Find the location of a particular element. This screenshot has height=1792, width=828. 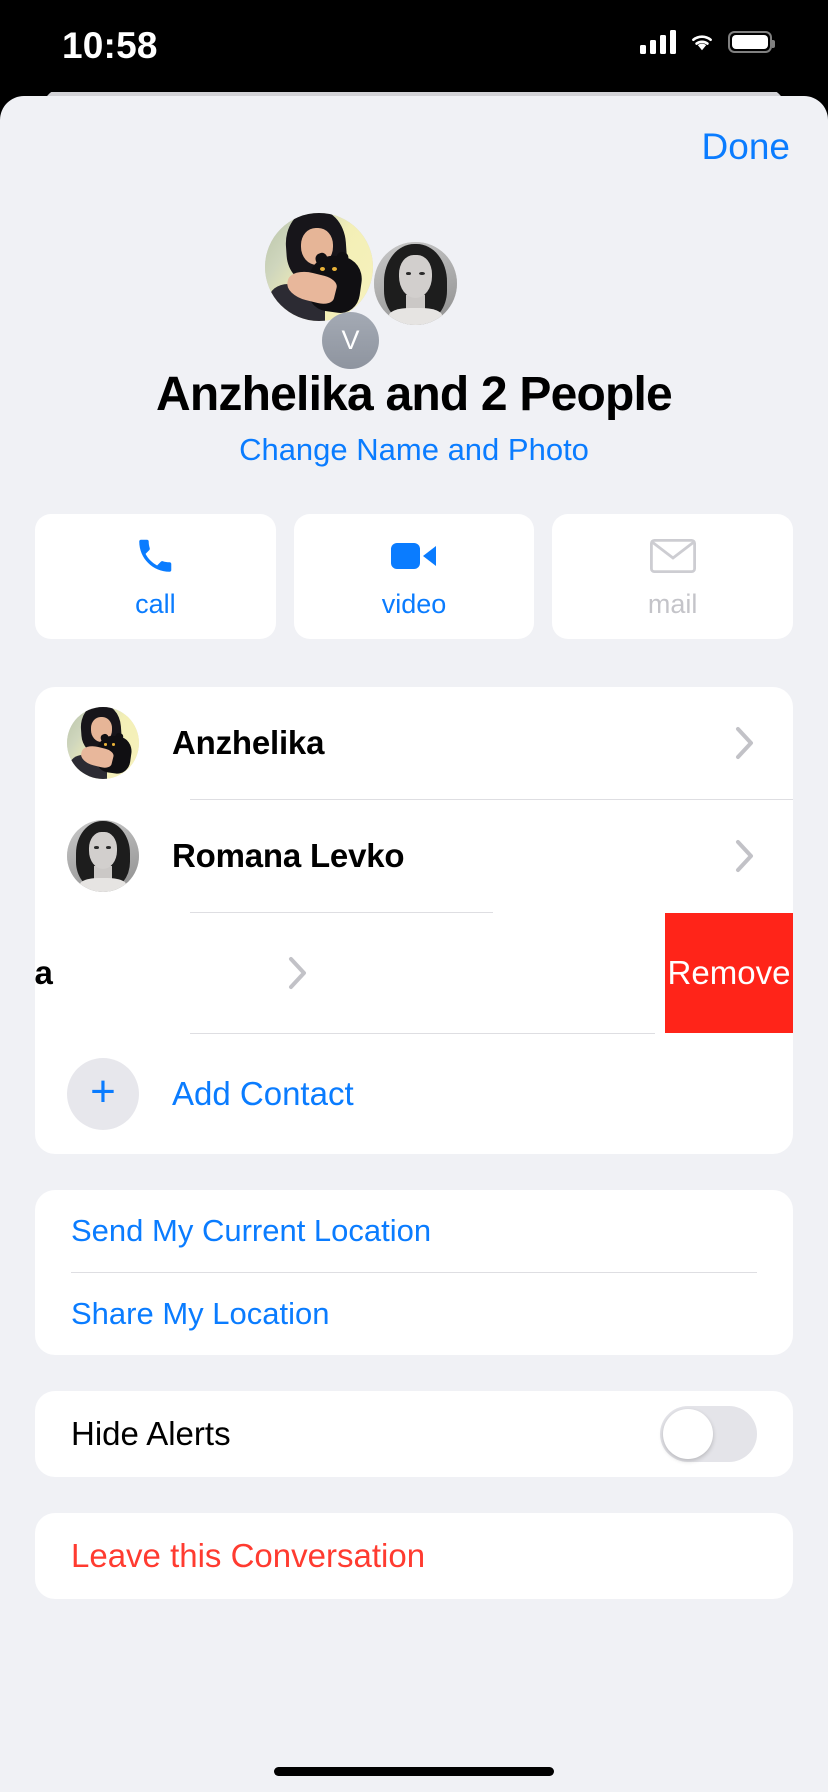

mail-label: mail is located at coordinates (672, 603).